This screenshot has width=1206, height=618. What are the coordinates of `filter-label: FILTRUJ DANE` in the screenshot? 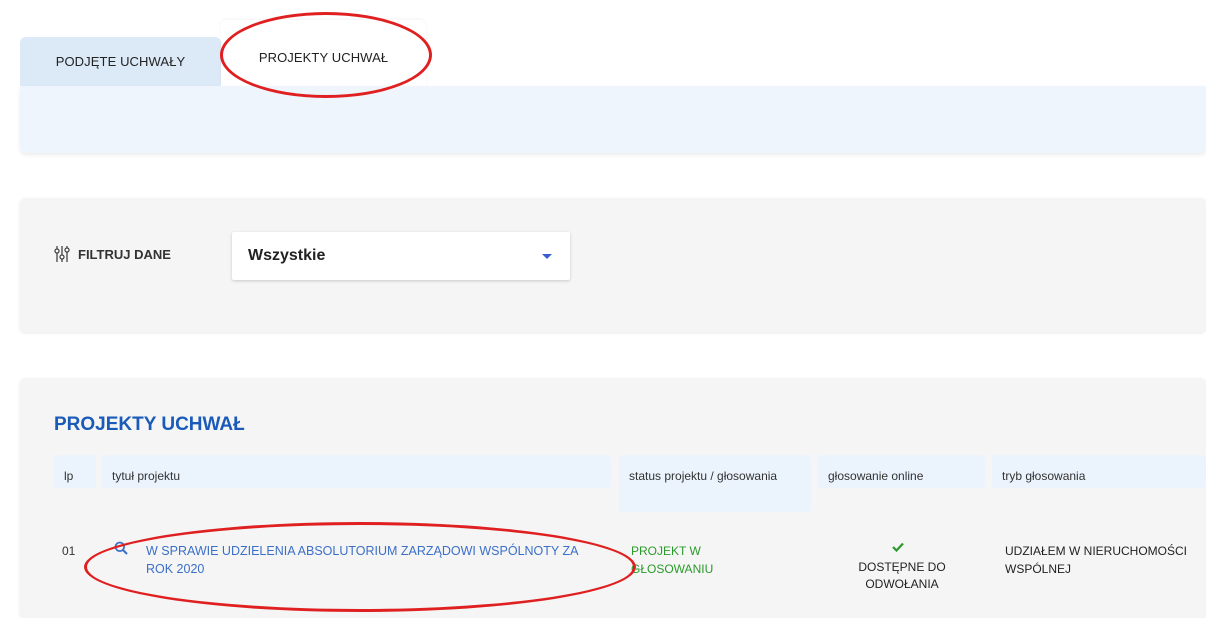 It's located at (112, 254).